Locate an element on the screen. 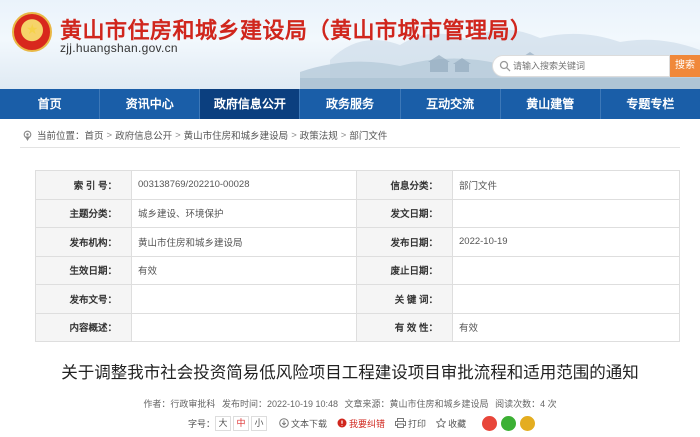  divider is located at coordinates (350, 147).